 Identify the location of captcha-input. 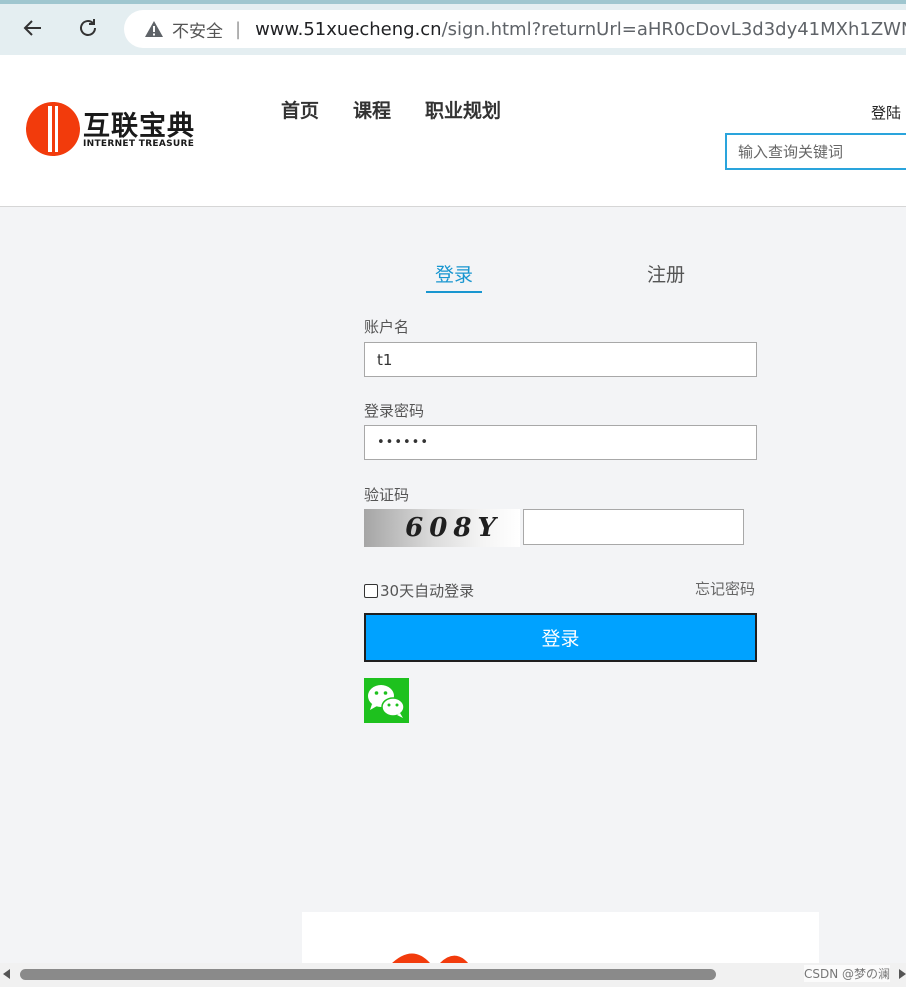
(633, 527).